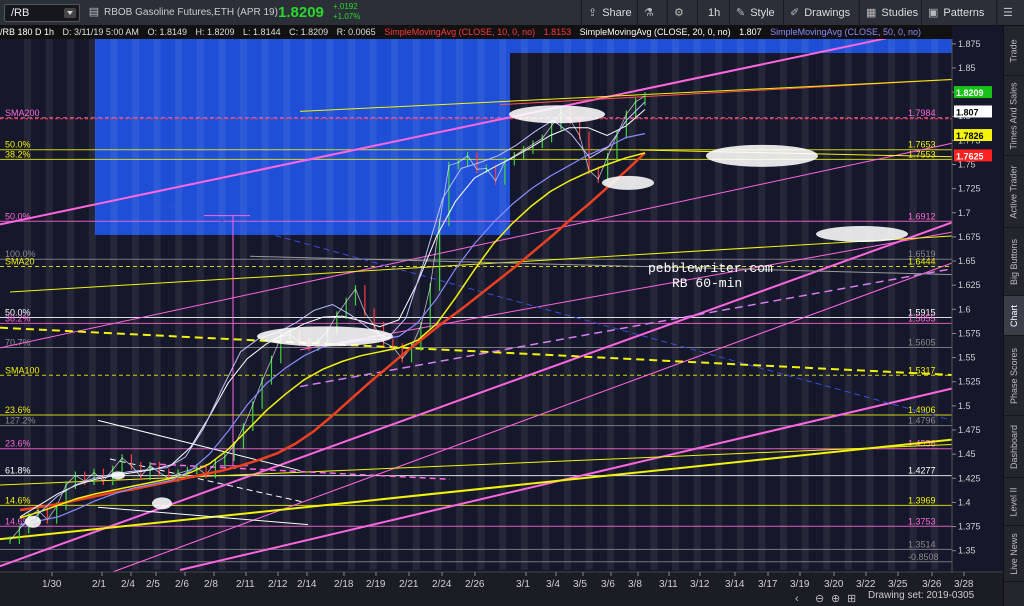  Describe the element at coordinates (307, 584) in the screenshot. I see `x-tick-label: 2/14` at that location.